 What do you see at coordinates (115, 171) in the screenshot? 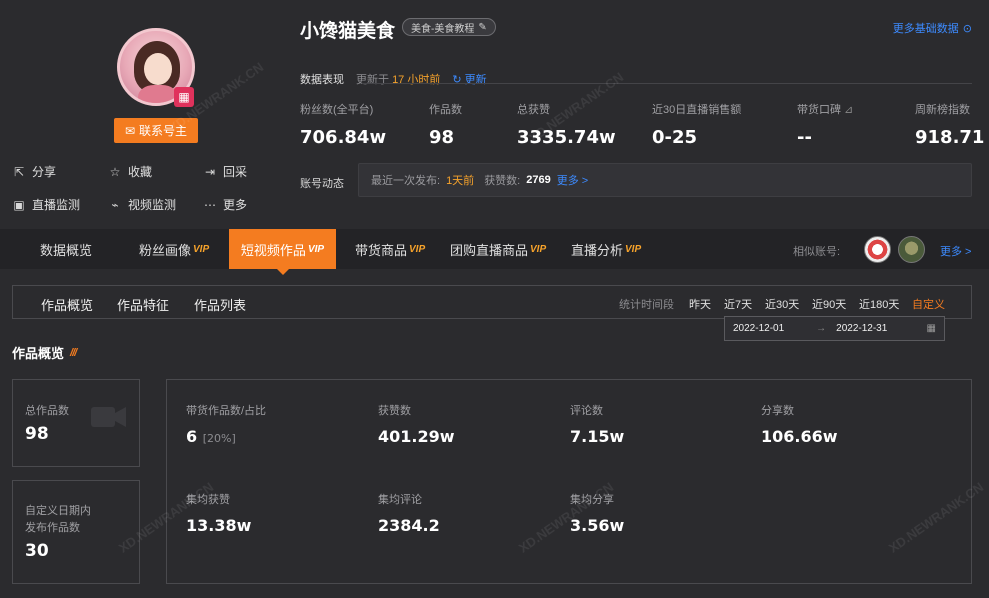
I see `star-icon: ☆` at bounding box center [115, 171].